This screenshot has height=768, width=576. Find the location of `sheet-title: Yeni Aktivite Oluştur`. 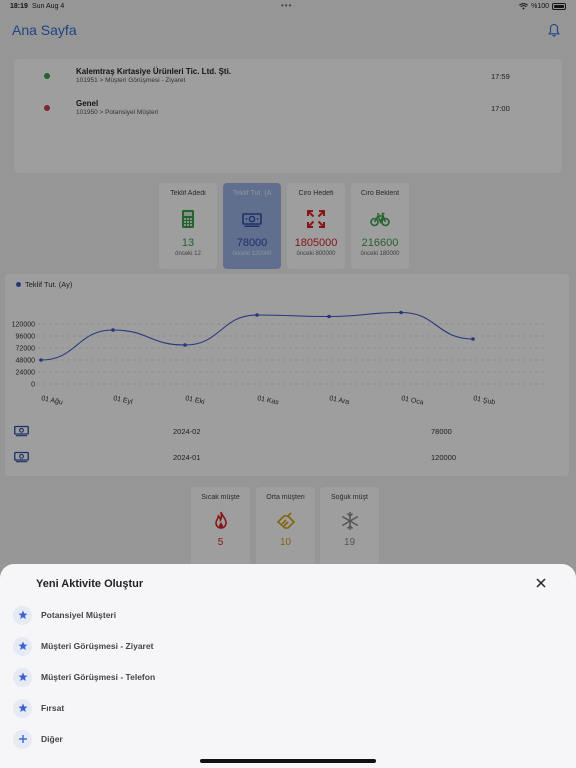

sheet-title: Yeni Aktivite Oluştur is located at coordinates (90, 584).